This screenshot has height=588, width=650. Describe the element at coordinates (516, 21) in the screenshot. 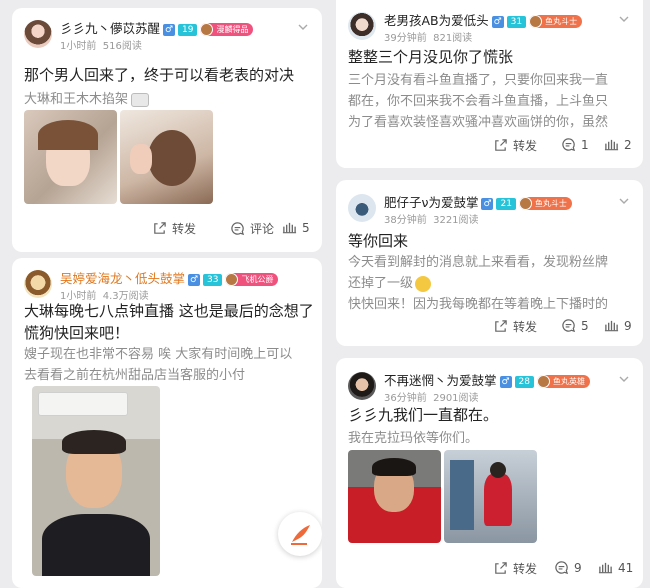

I see `level-badge: 31` at that location.